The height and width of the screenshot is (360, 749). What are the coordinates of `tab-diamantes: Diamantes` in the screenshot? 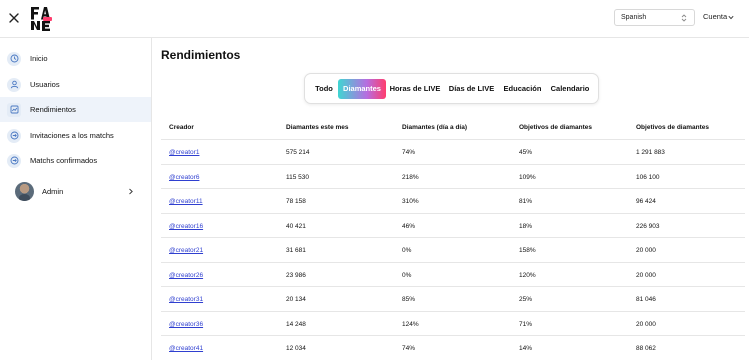 It's located at (362, 89).